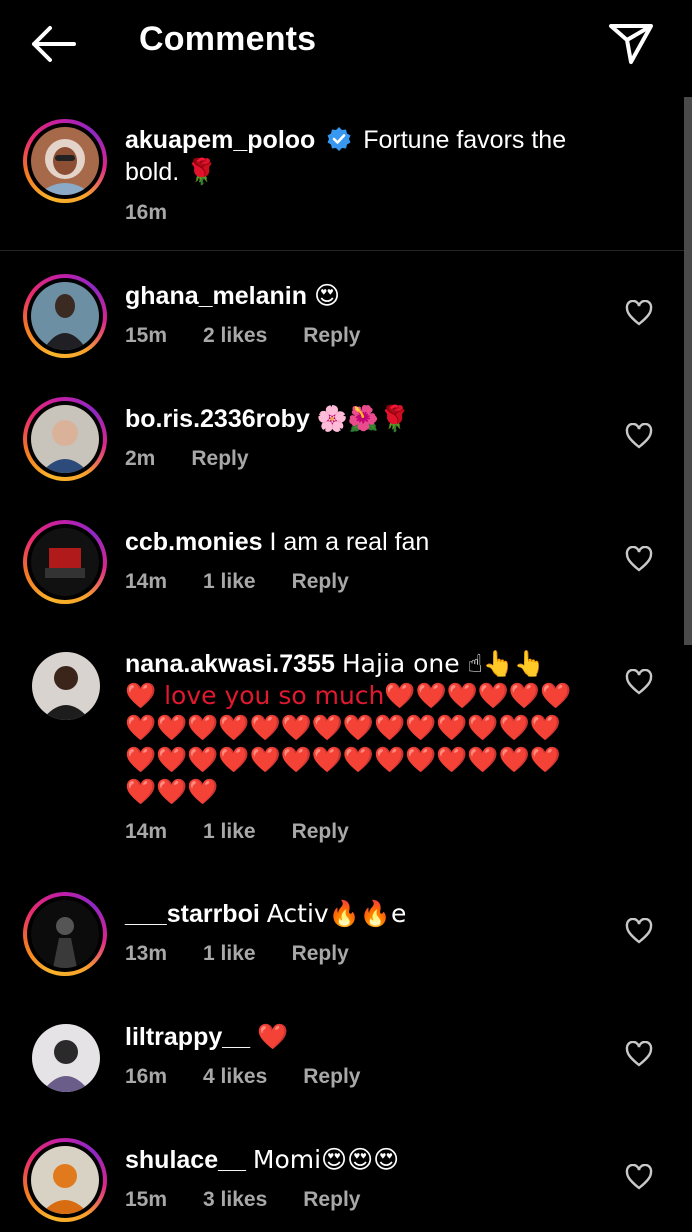 This screenshot has height=1232, width=692. Describe the element at coordinates (346, 44) in the screenshot. I see `top-bar: Comments` at that location.